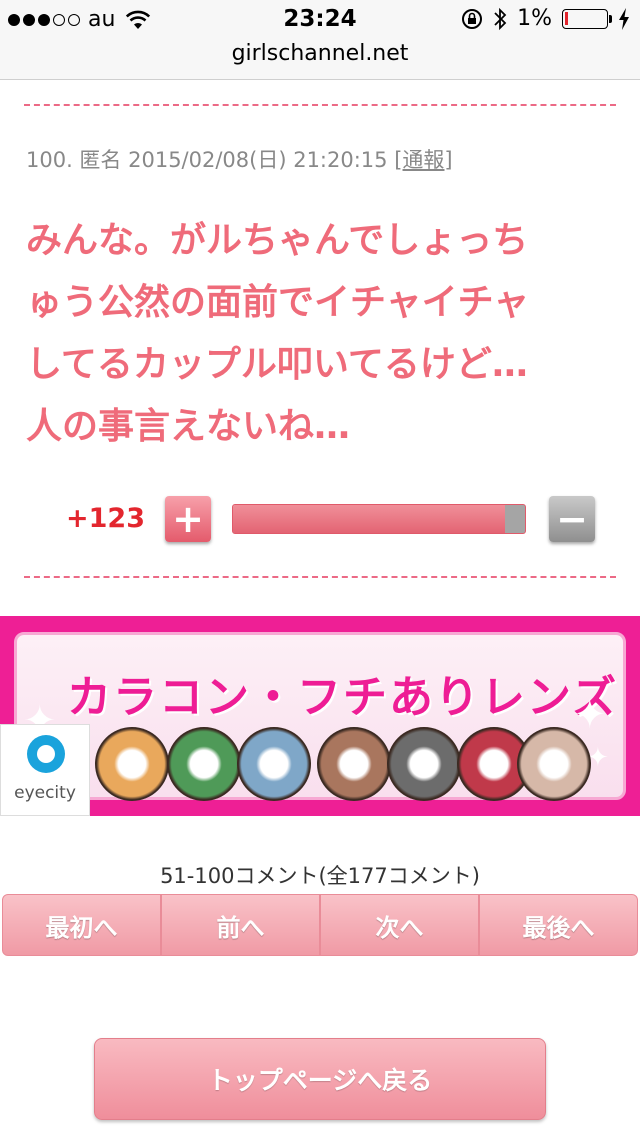 This screenshot has height=1136, width=640. Describe the element at coordinates (500, 18) in the screenshot. I see `bluetooth-icon` at that location.